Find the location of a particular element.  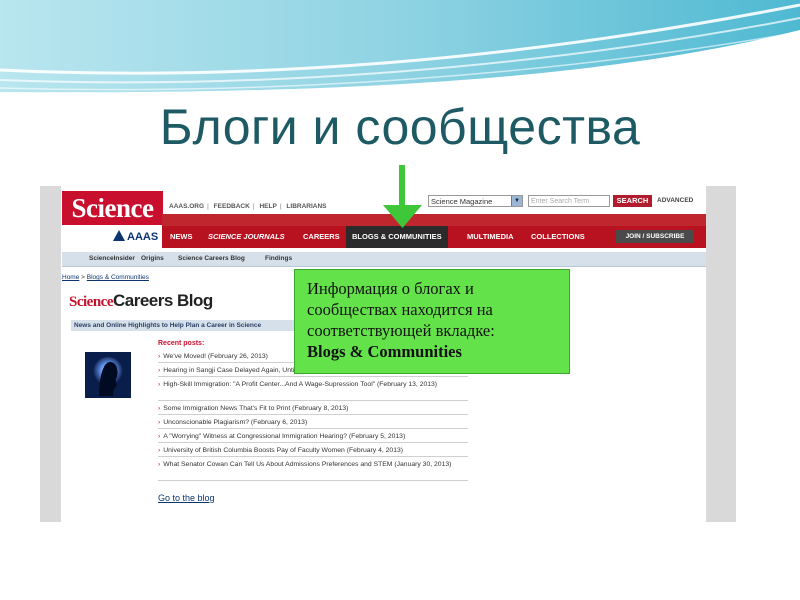

nav-collections: COLLECTIONS is located at coordinates (558, 237).